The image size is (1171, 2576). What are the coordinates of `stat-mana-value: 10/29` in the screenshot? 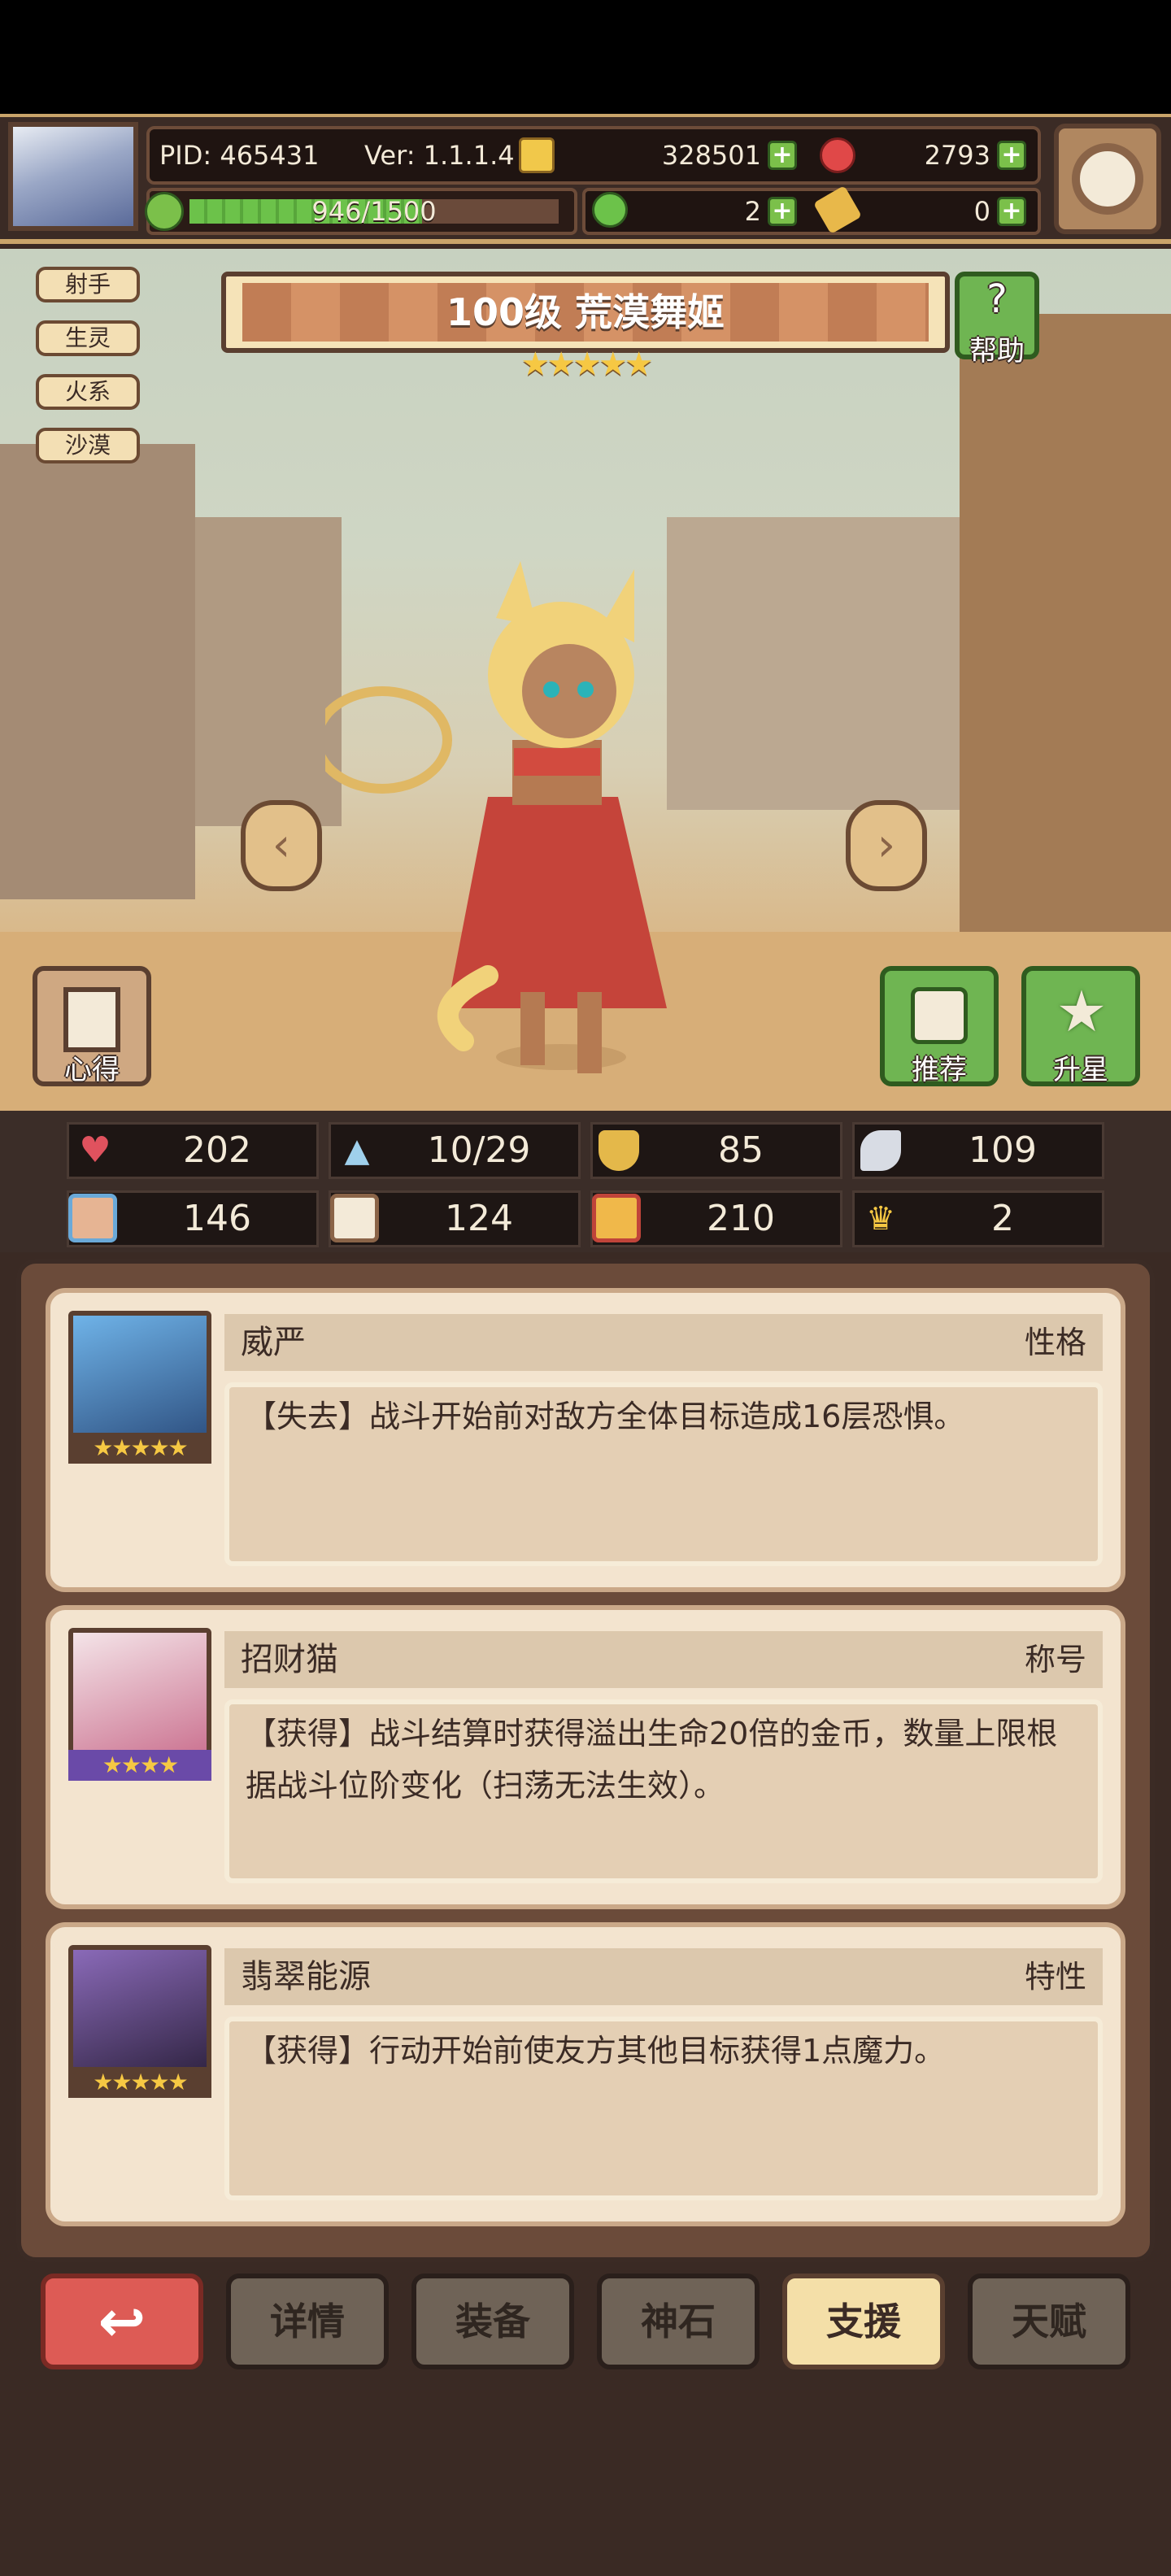 It's located at (479, 1150).